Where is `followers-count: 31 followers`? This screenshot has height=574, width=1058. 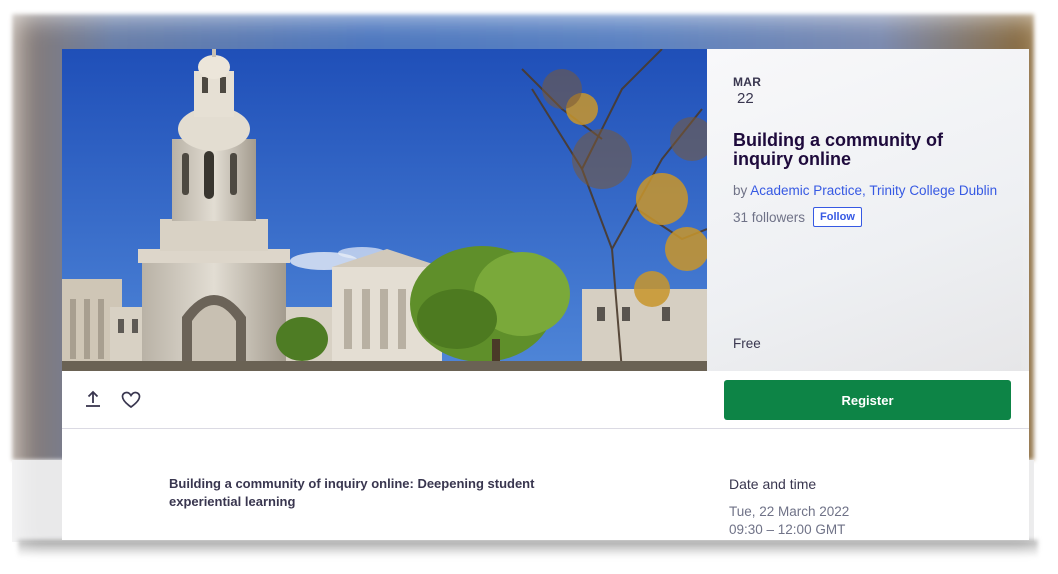
followers-count: 31 followers is located at coordinates (769, 217).